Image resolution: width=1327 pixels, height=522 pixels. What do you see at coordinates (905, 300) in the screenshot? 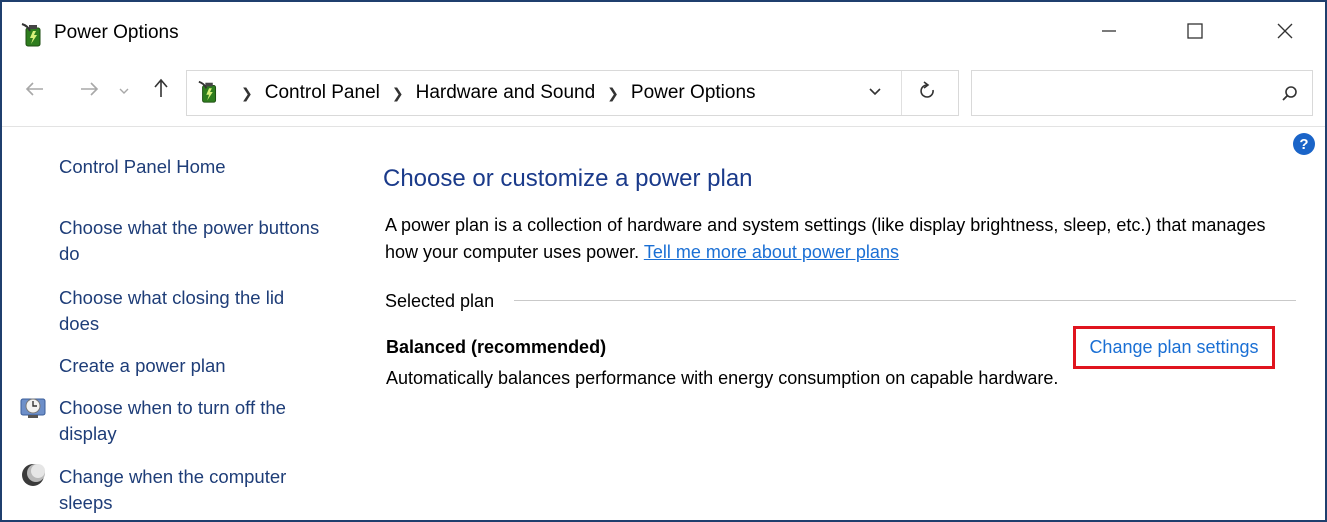
I see `selected-plan-divider` at bounding box center [905, 300].